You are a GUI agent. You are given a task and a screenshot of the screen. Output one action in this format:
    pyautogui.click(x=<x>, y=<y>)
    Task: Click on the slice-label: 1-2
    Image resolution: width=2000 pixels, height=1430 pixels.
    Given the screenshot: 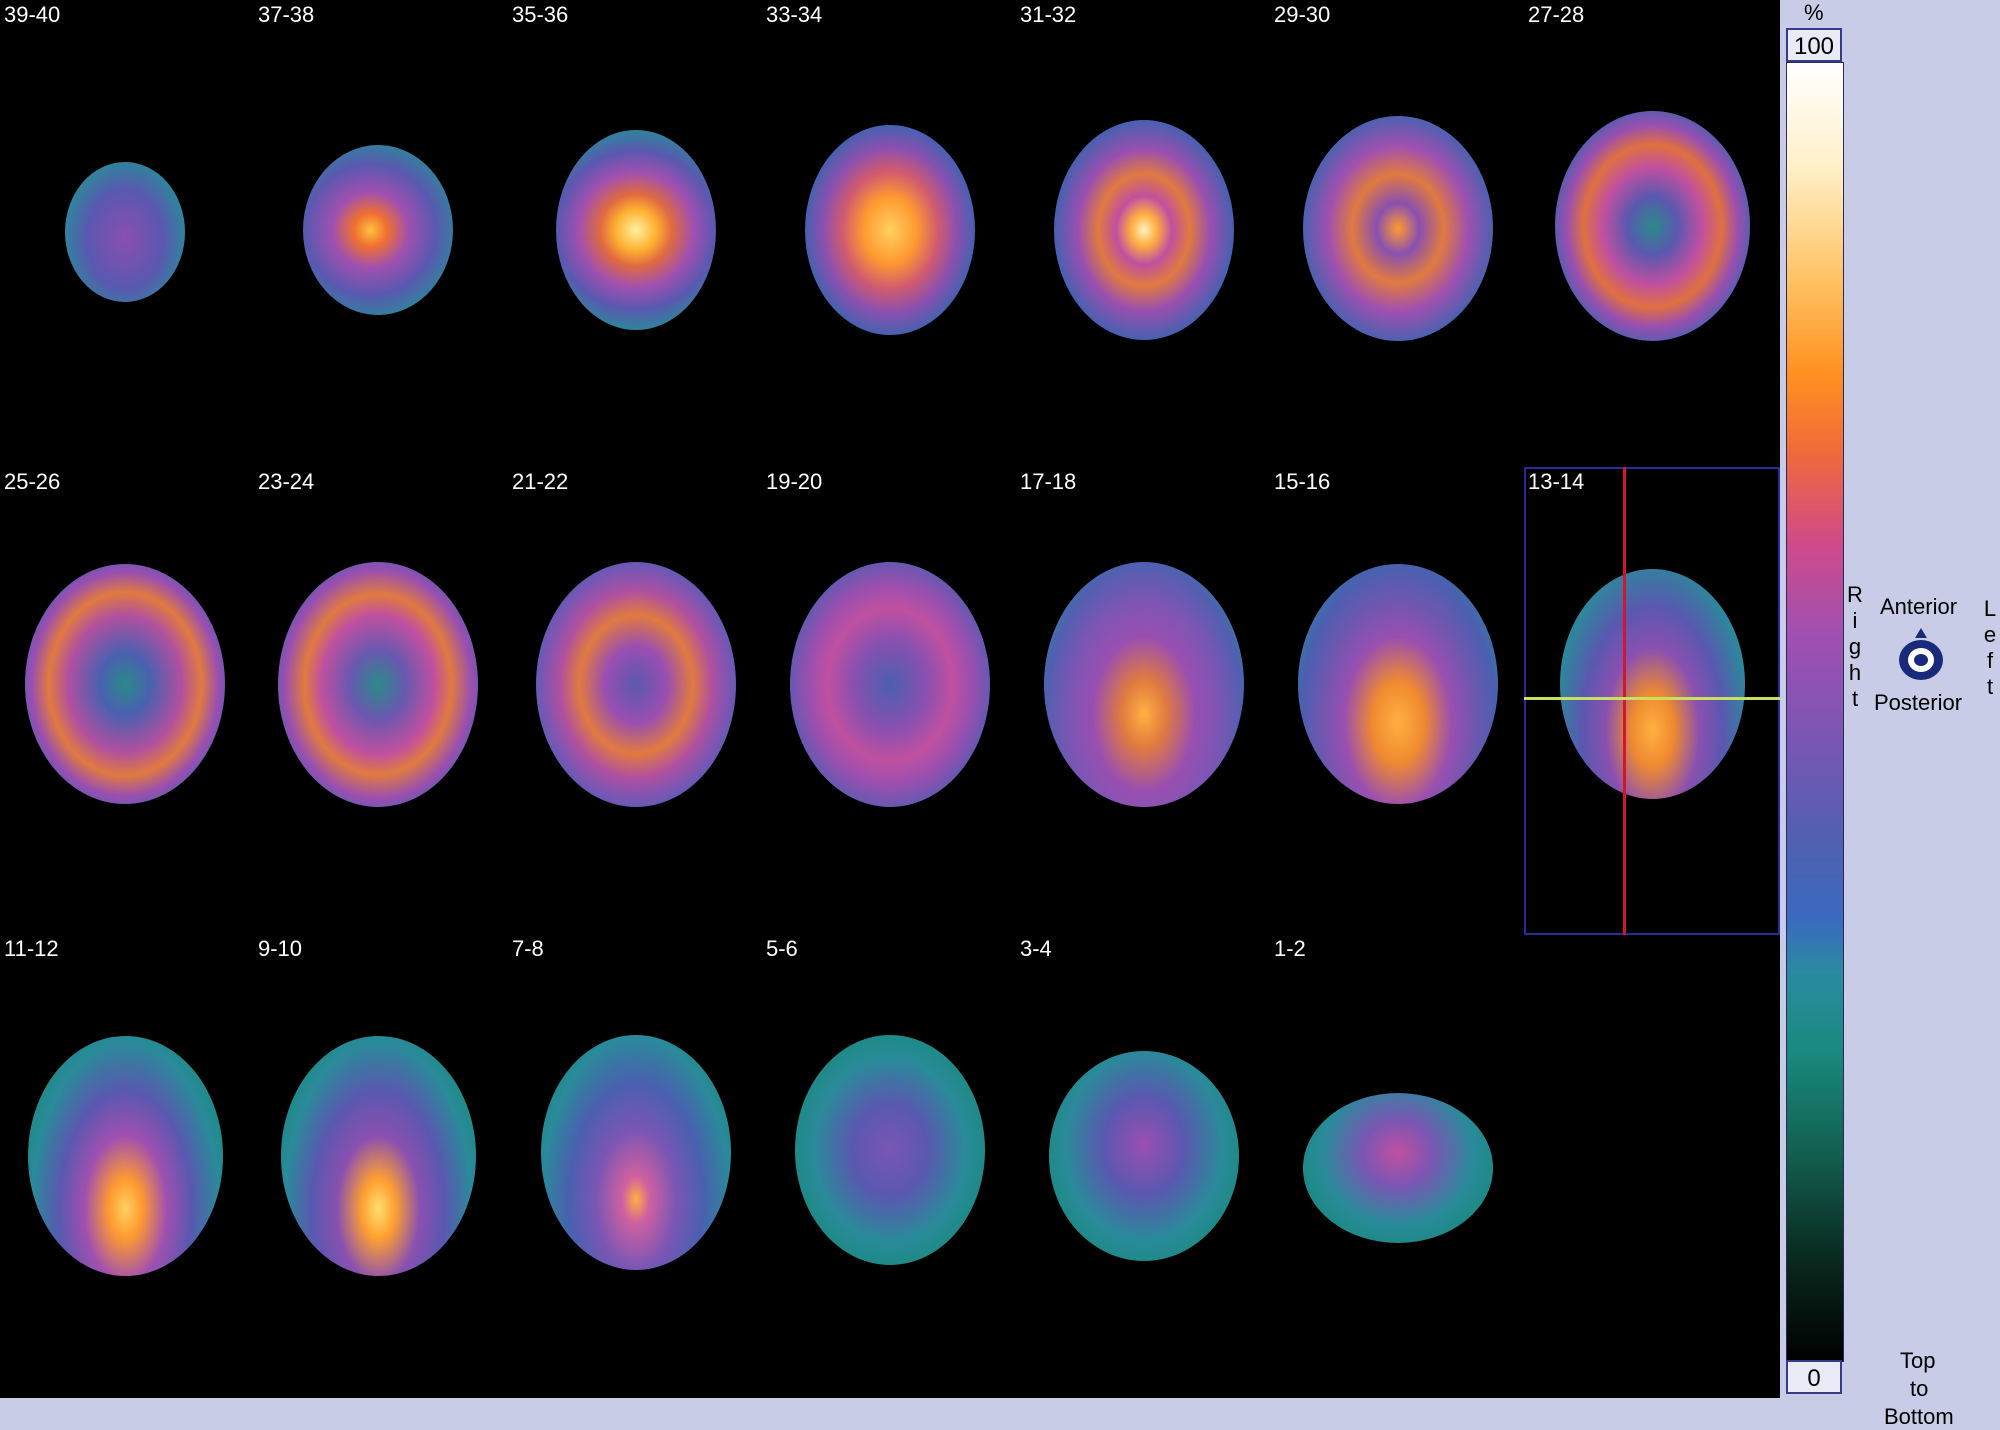 What is the action you would take?
    pyautogui.click(x=1290, y=948)
    